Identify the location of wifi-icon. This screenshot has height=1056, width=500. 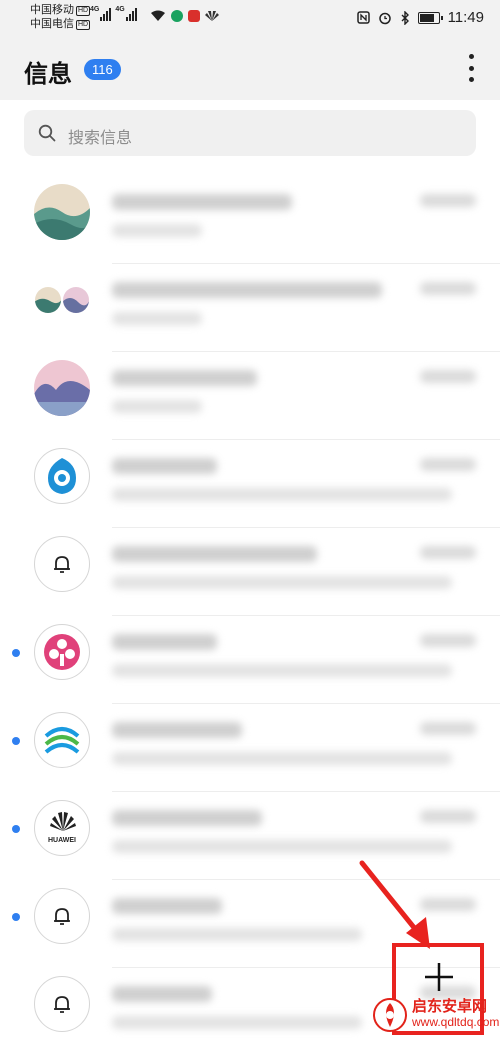
(158, 15).